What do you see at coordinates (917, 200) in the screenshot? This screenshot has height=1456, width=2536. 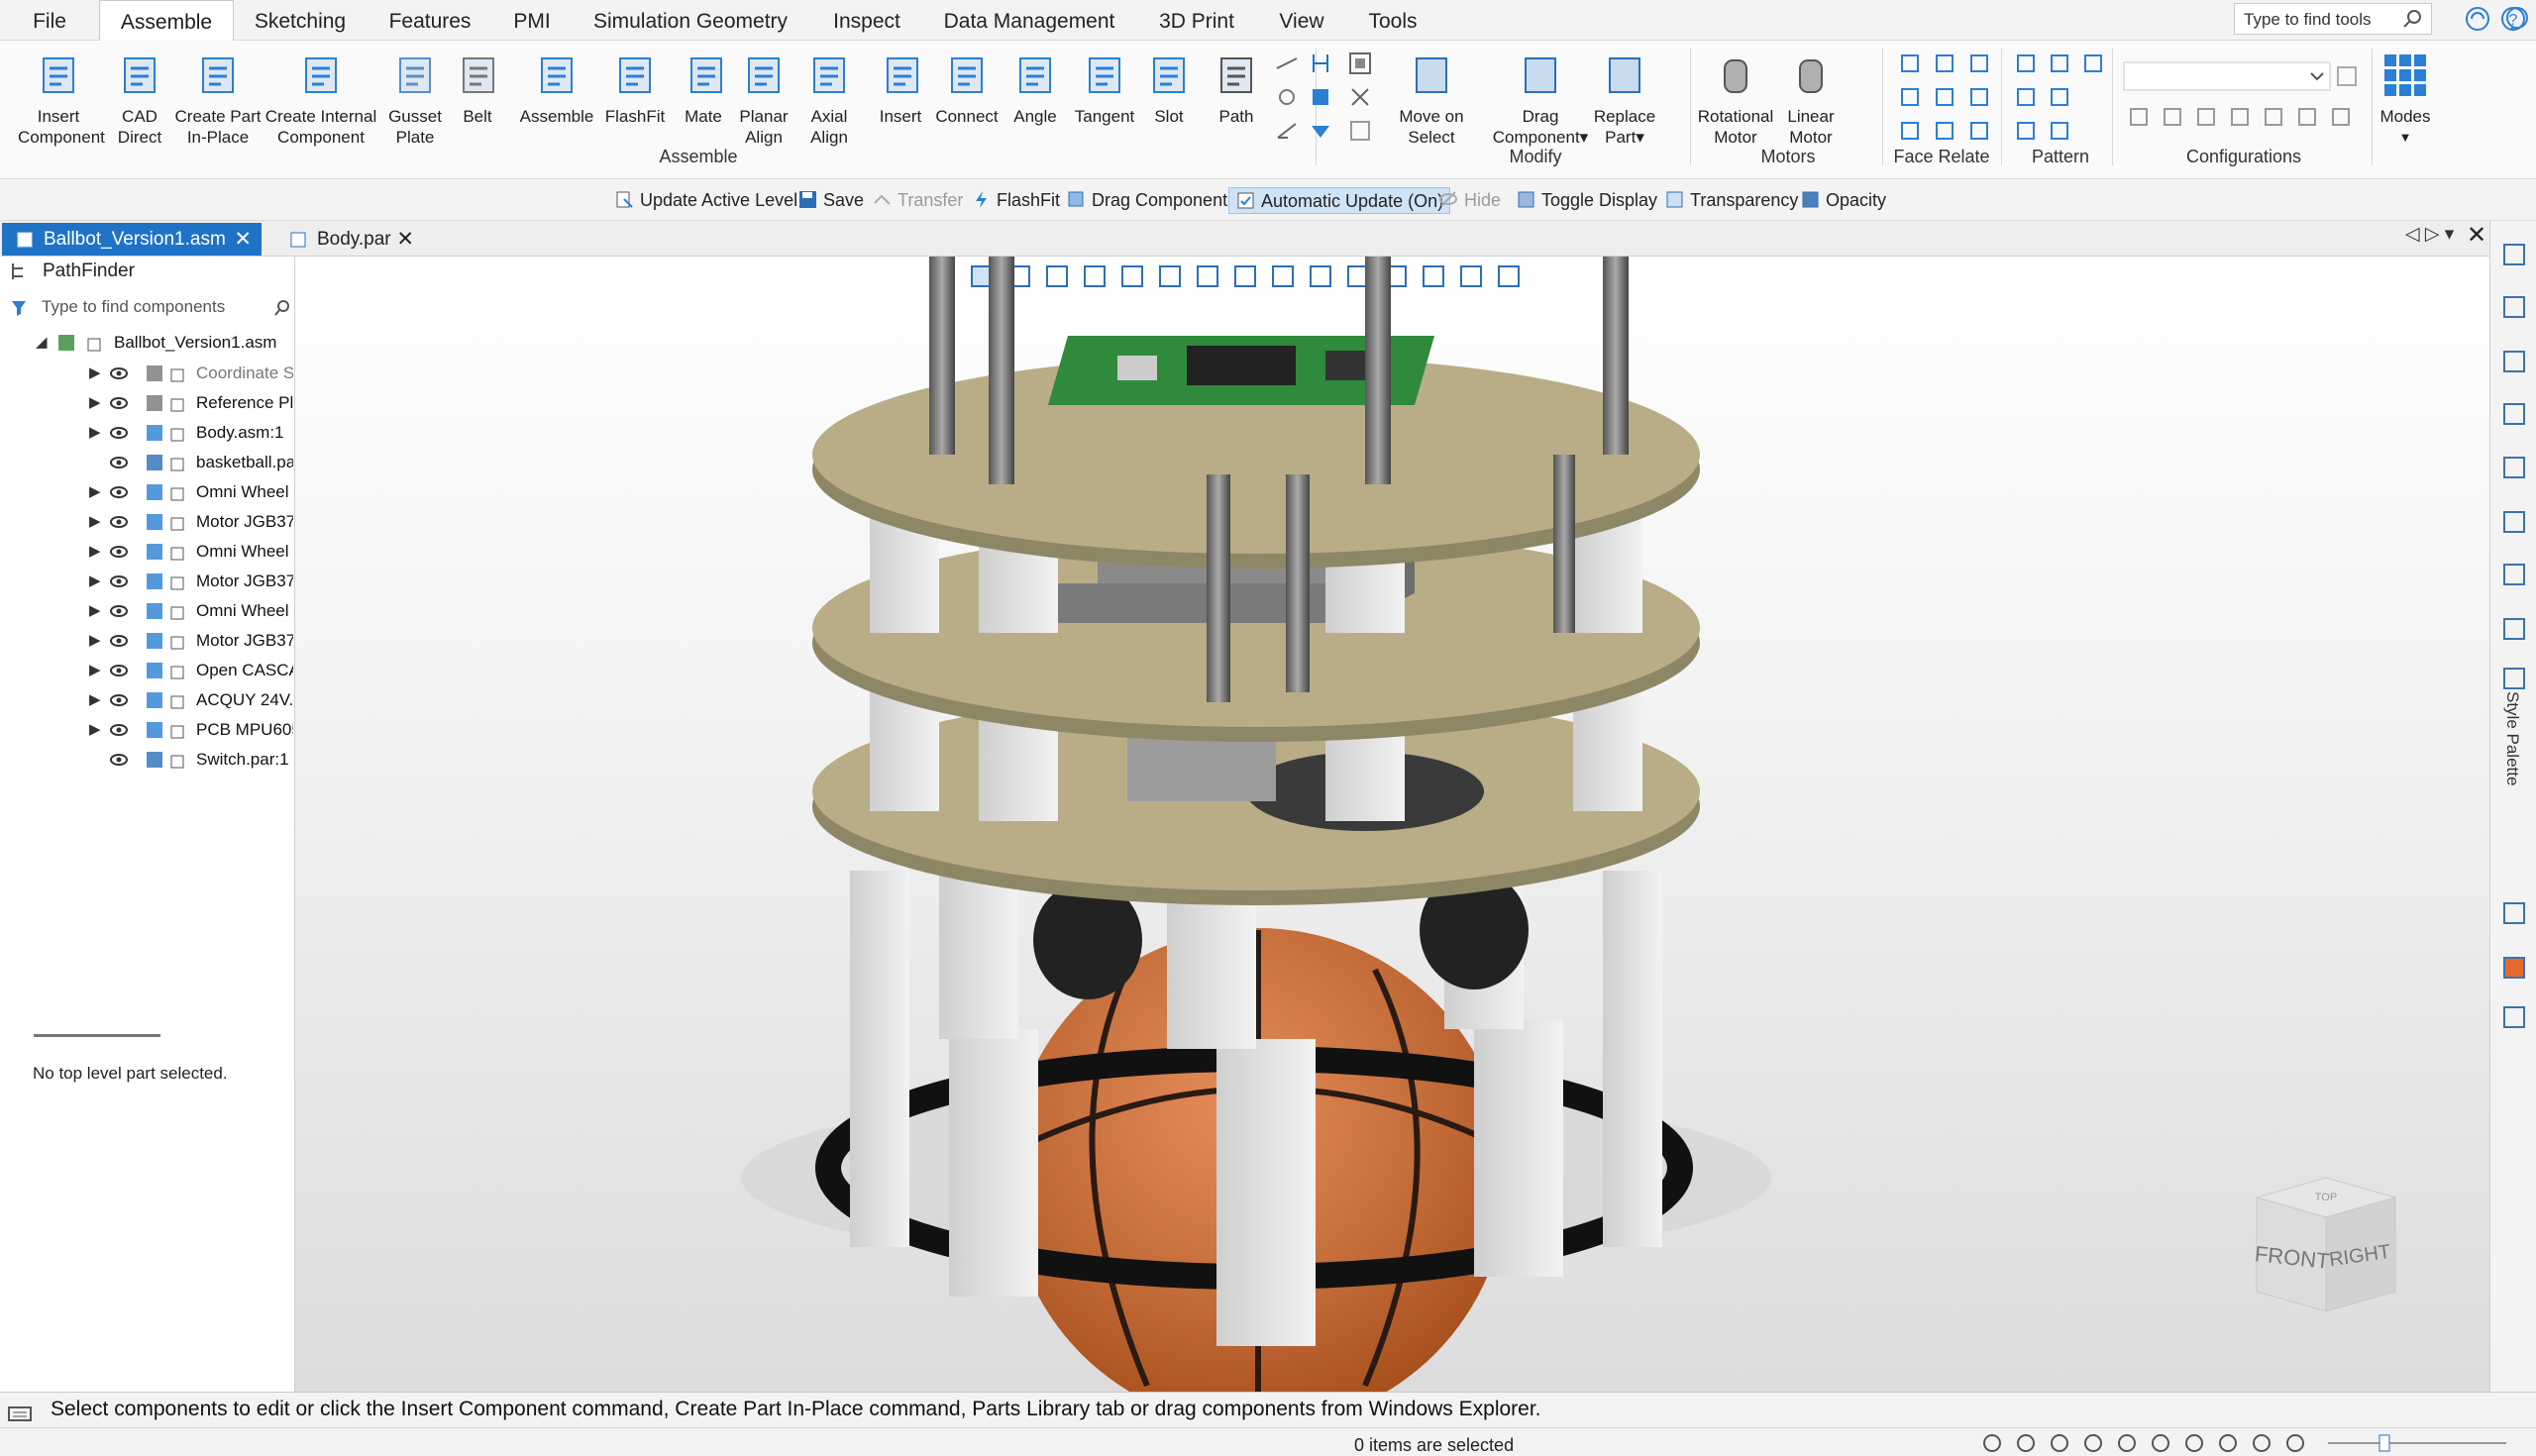 I see `transfer-button: Transfer` at bounding box center [917, 200].